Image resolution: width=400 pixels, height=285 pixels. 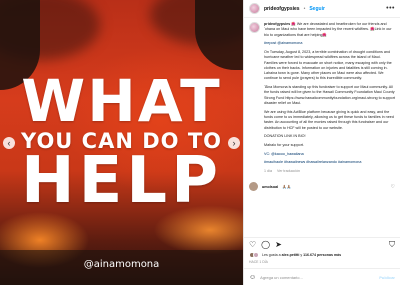 I want to click on carousel-prev-button: ‹, so click(x=9, y=143).